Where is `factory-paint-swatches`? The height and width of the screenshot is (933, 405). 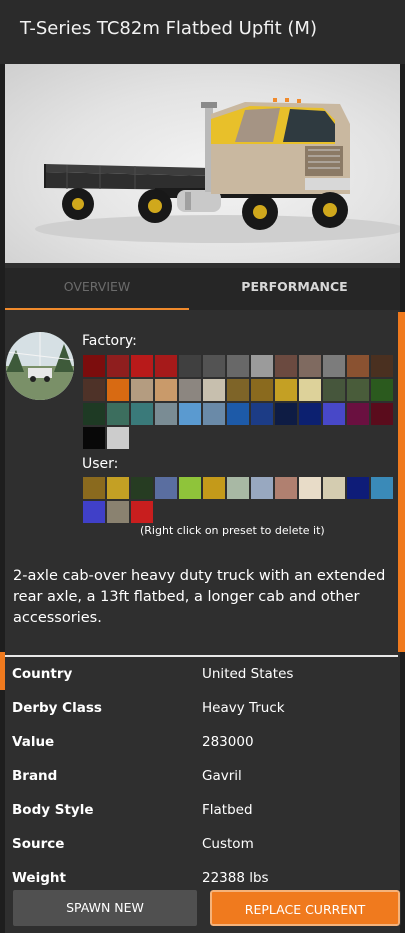 factory-paint-swatches is located at coordinates (238, 402).